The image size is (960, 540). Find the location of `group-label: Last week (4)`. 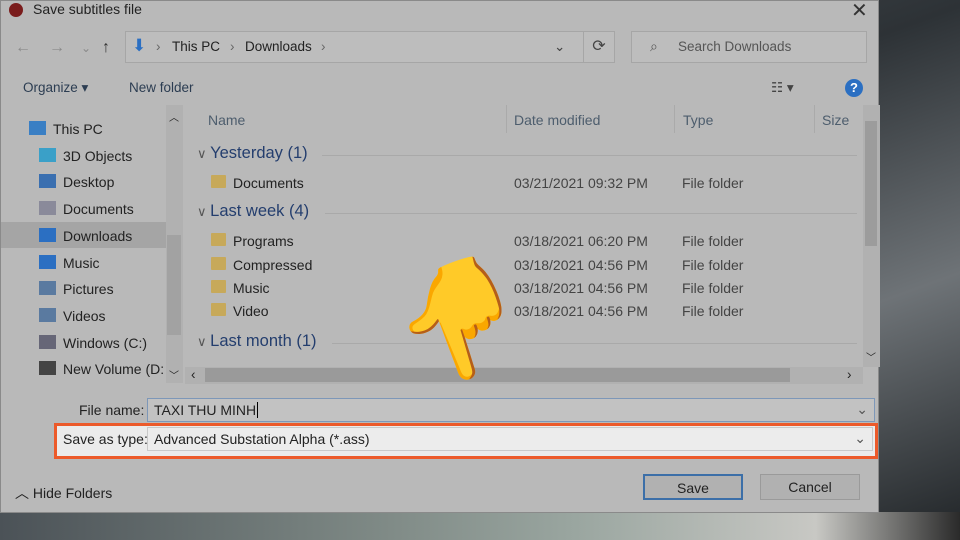

group-label: Last week (4) is located at coordinates (260, 211).